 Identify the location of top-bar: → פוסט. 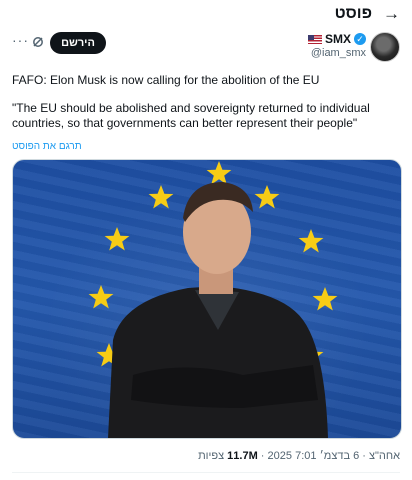
(206, 14).